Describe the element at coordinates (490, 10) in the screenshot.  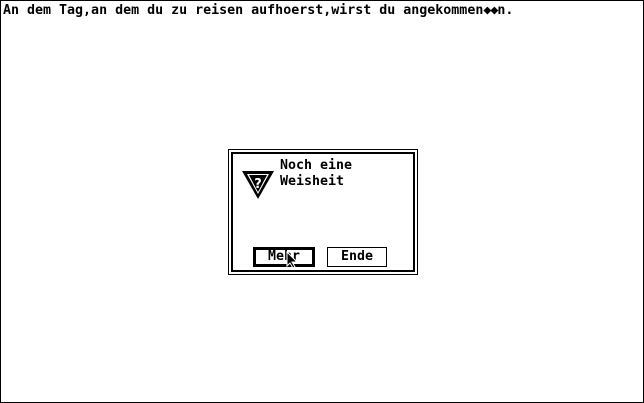
I see `garbled-glyphs: ◆◆` at that location.